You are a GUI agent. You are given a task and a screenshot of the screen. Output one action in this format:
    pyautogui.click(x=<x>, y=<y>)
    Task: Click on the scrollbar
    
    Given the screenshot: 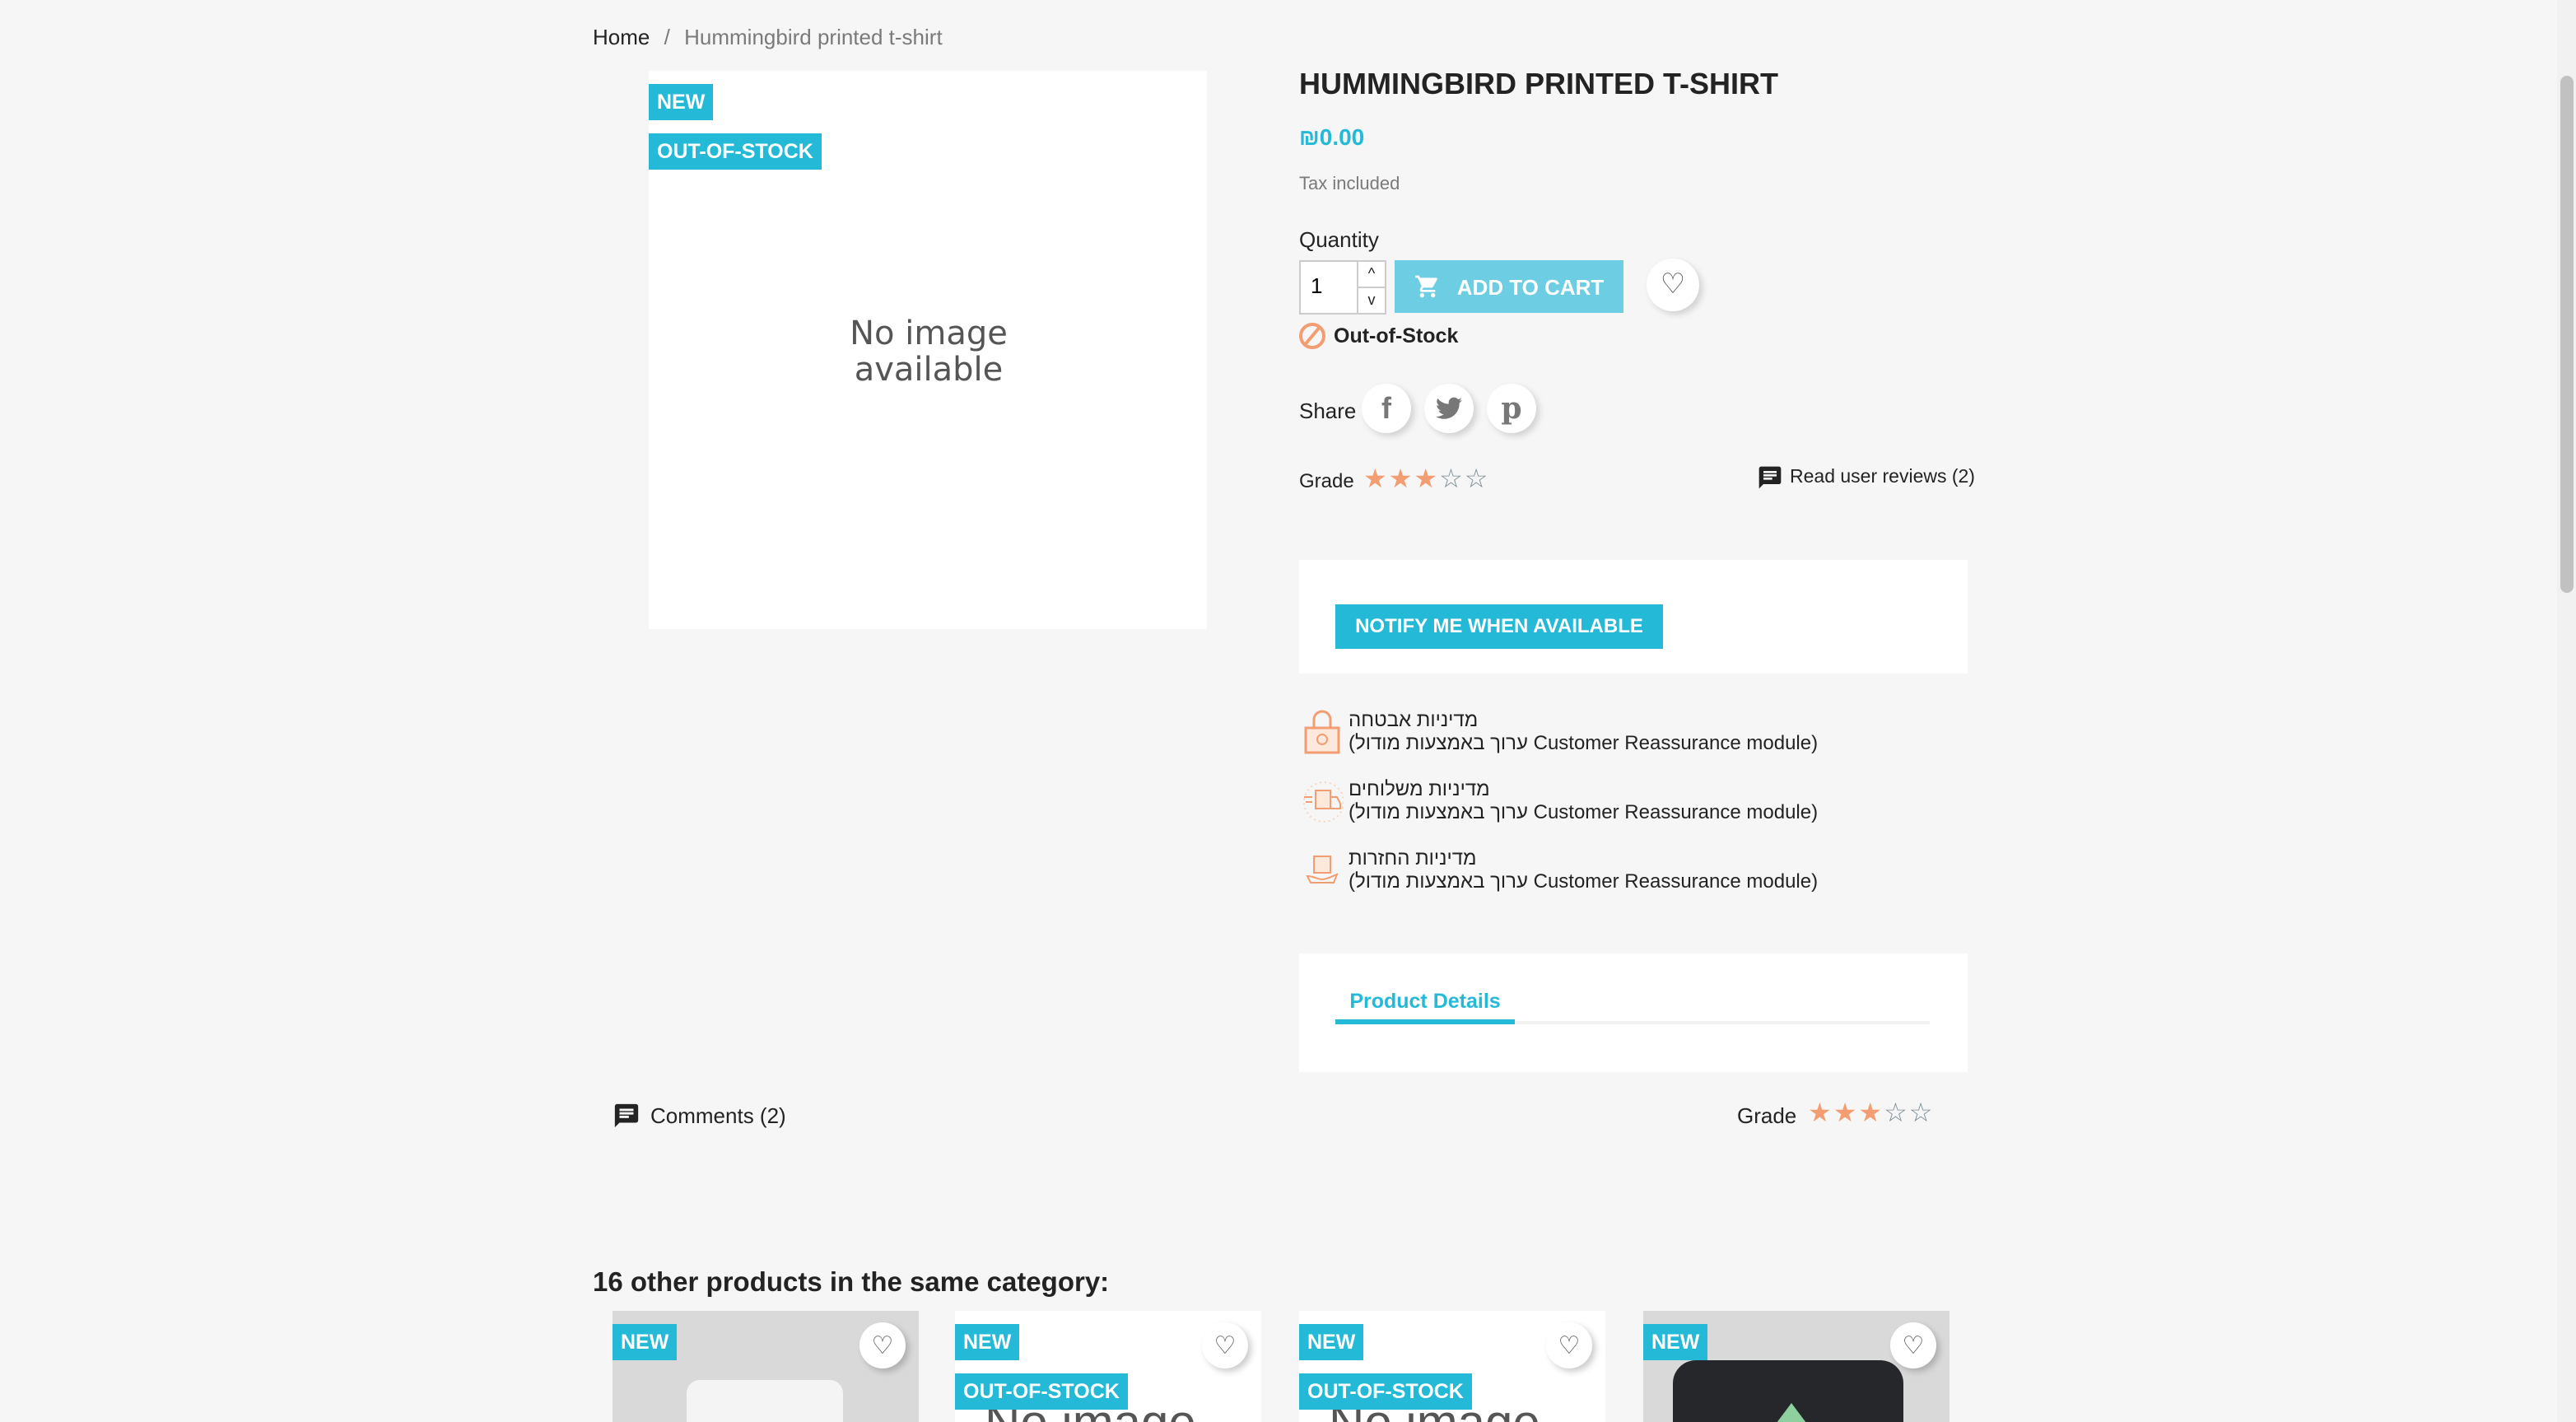 What is the action you would take?
    pyautogui.click(x=2566, y=711)
    